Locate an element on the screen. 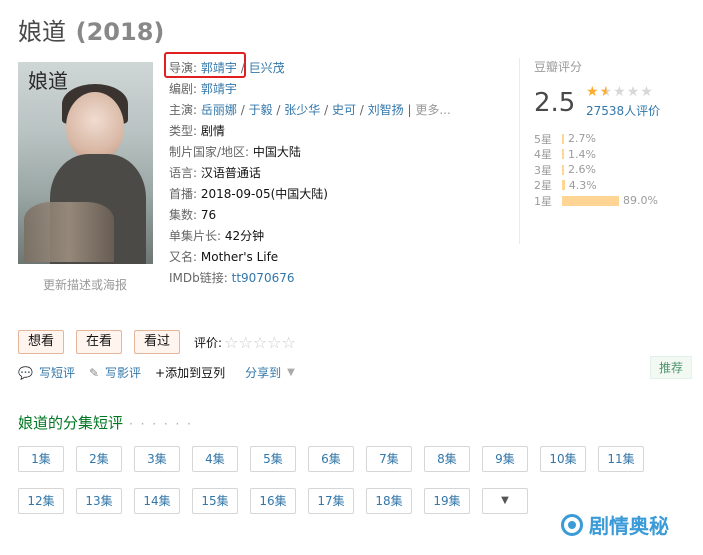 The height and width of the screenshot is (555, 703). rate-label: 评价: is located at coordinates (208, 342).